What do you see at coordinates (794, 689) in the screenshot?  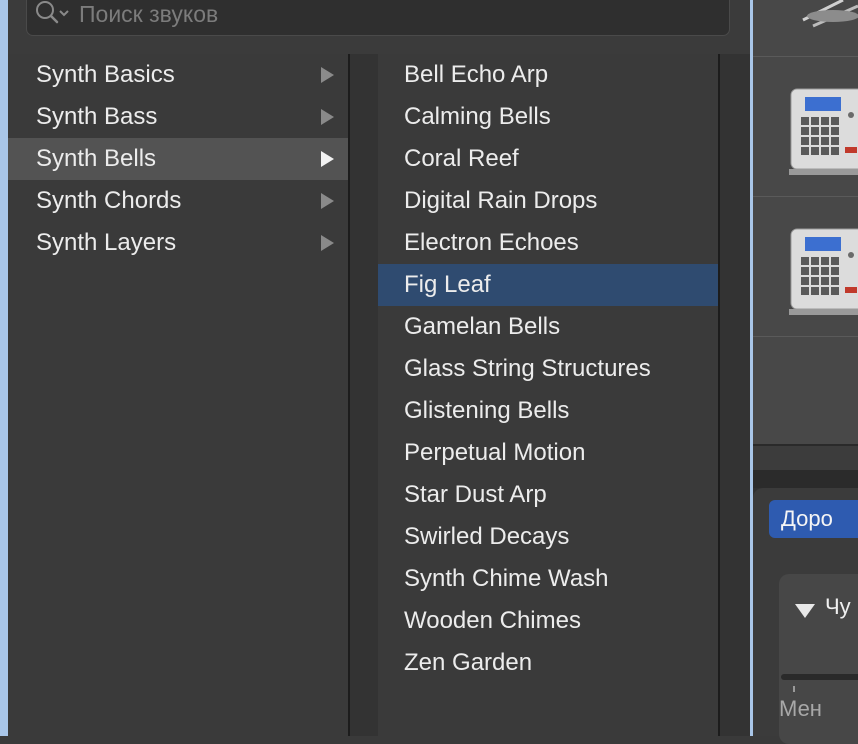 I see `slider-tick` at bounding box center [794, 689].